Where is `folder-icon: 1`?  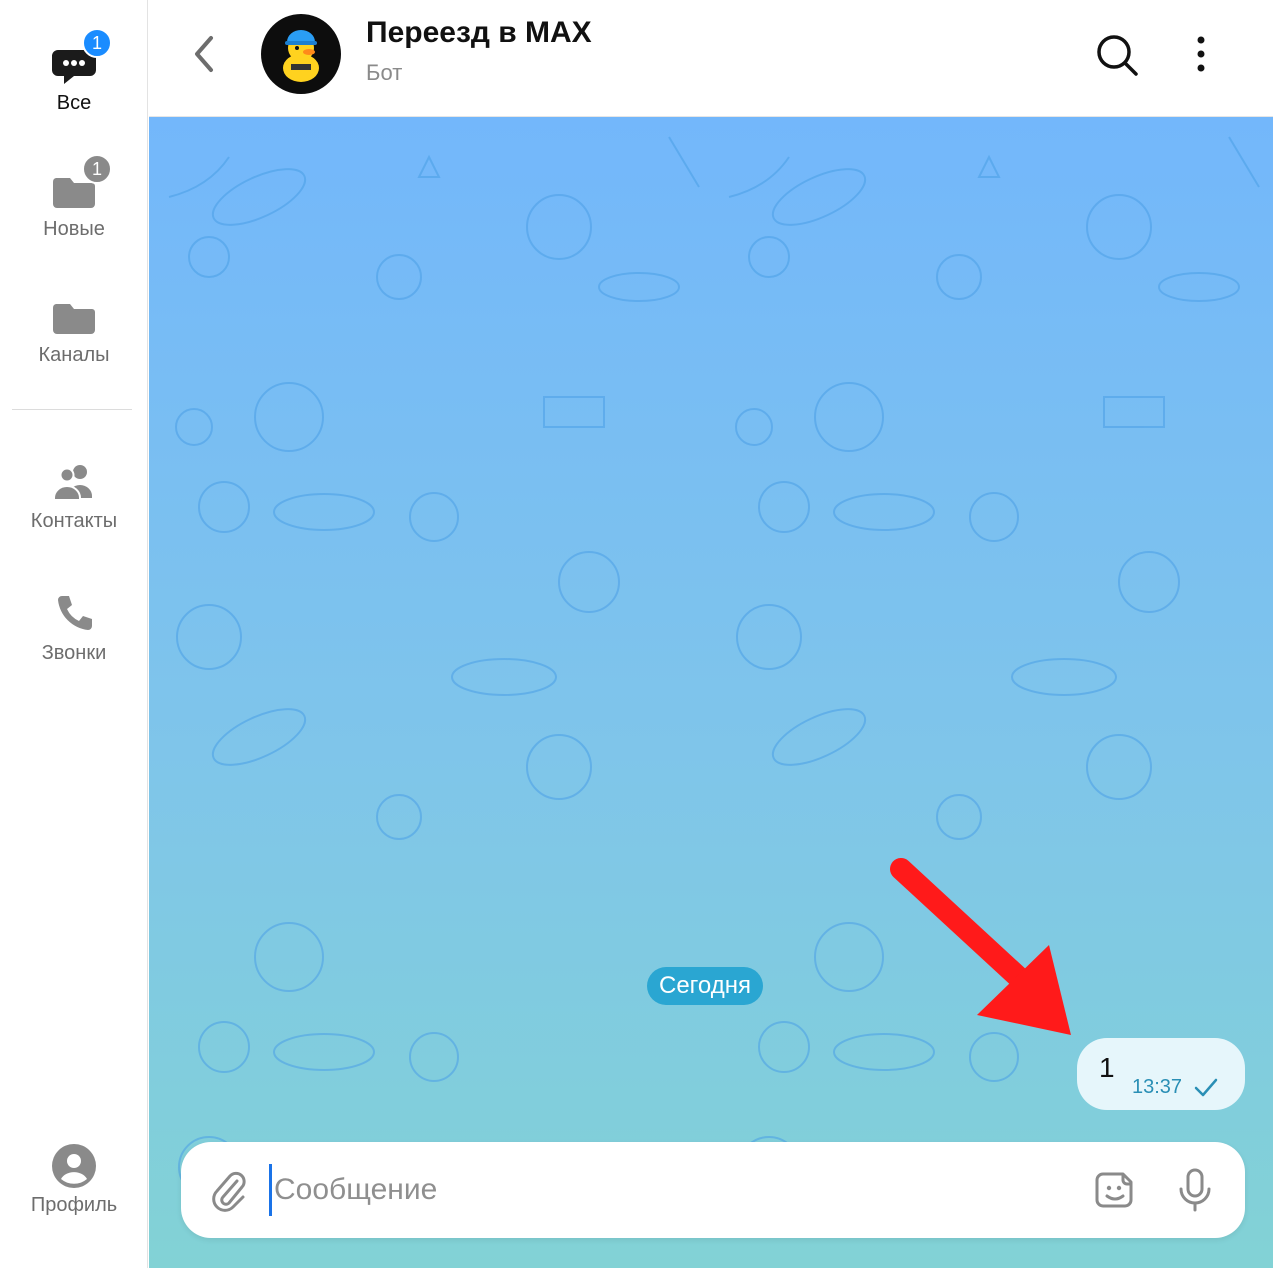
folder-icon: 1 is located at coordinates (81, 184).